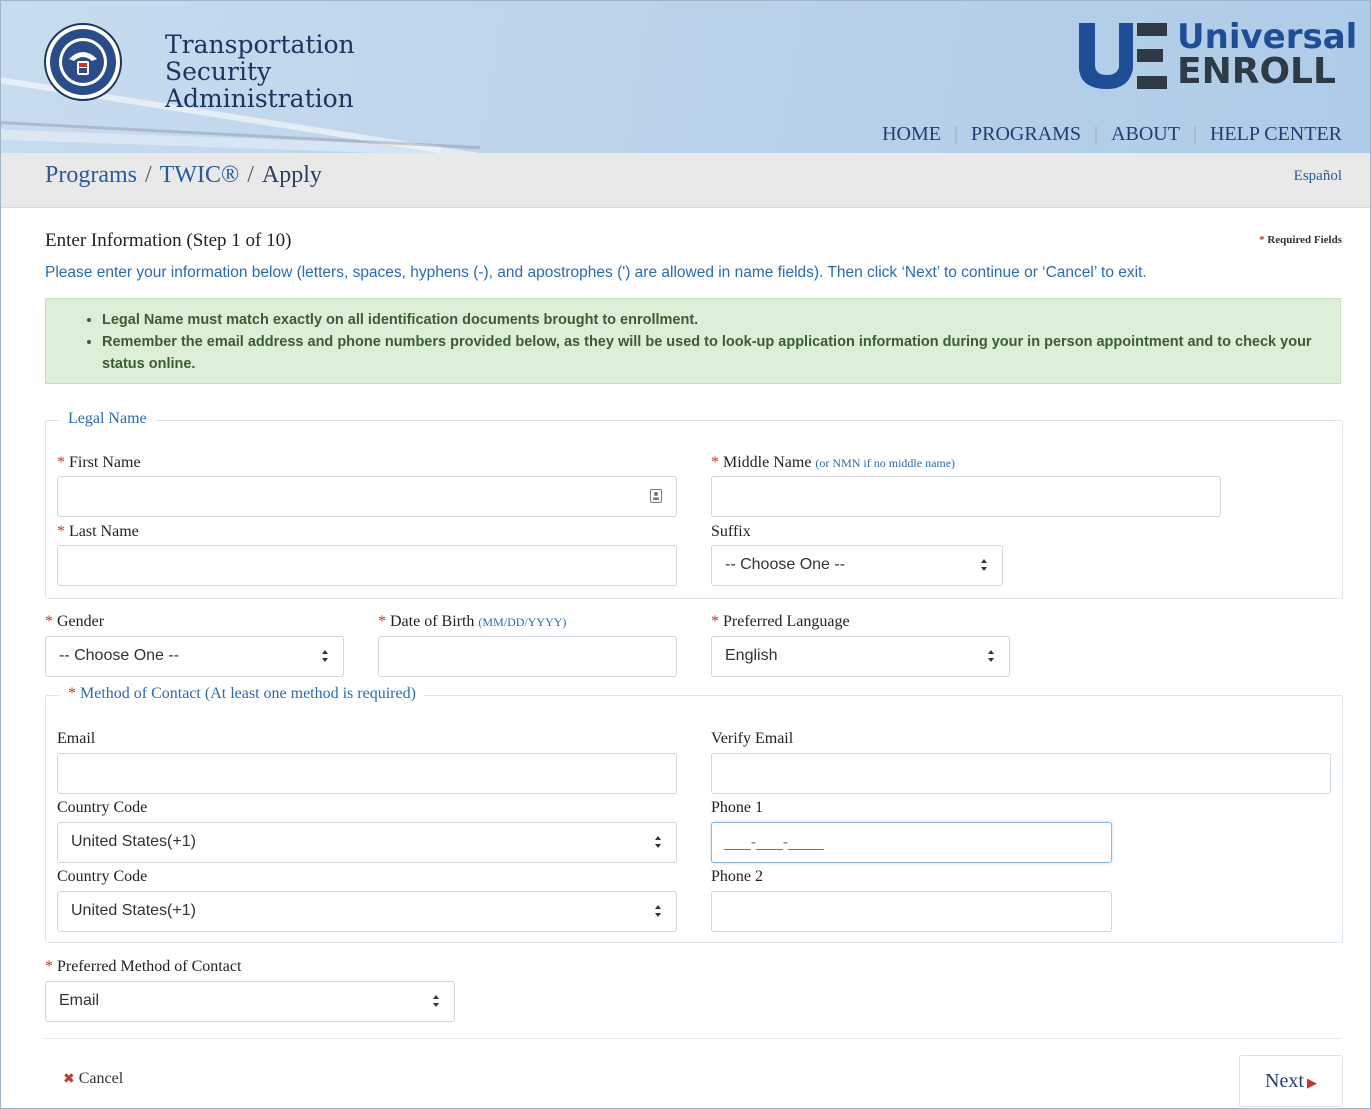 This screenshot has height=1109, width=1371. What do you see at coordinates (367, 496) in the screenshot?
I see `first-name-input` at bounding box center [367, 496].